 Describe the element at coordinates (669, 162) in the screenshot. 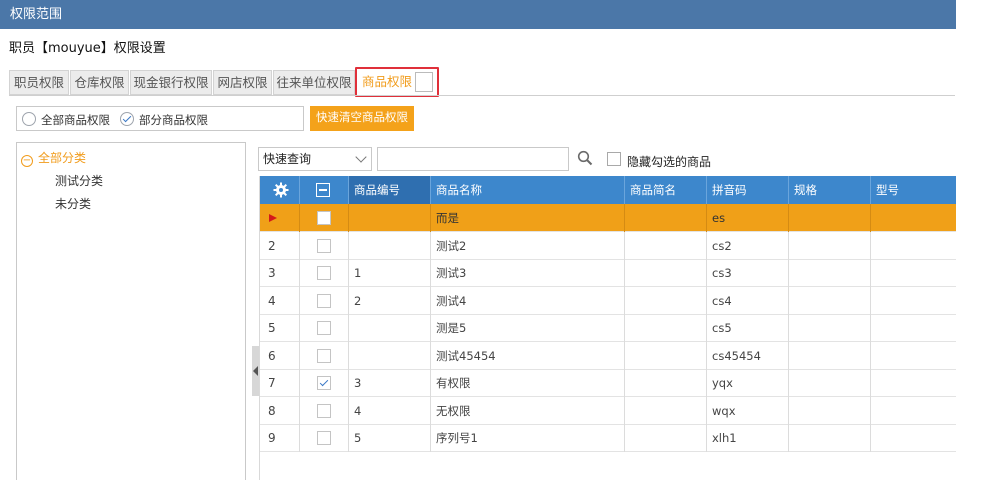

I see `hide-checked-label: 隐藏勾选的商品` at that location.